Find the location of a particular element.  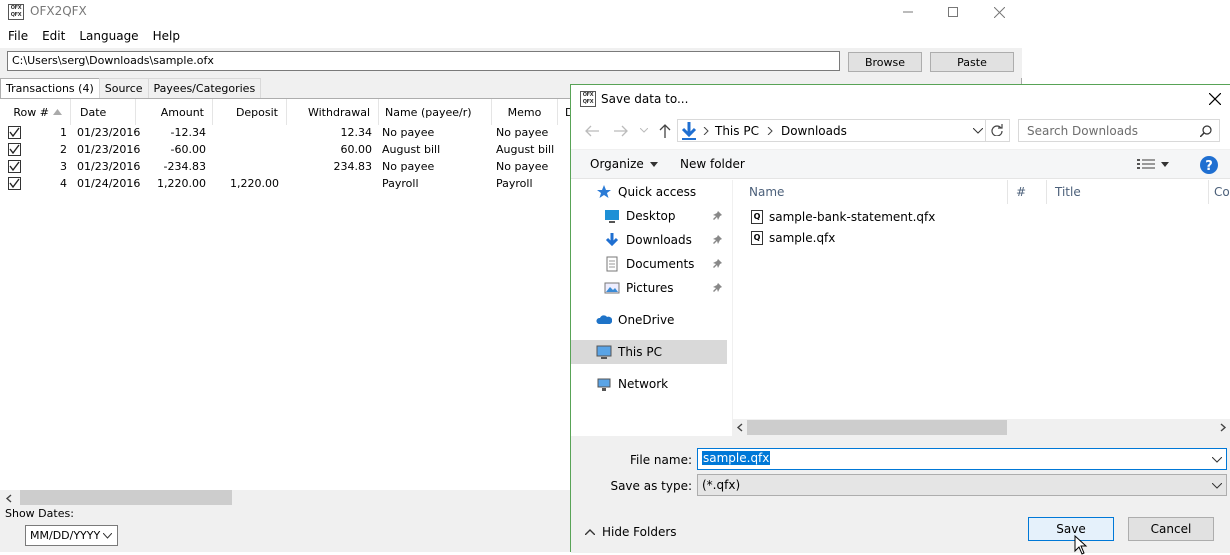

column-header-amount: Amount is located at coordinates (174, 112).